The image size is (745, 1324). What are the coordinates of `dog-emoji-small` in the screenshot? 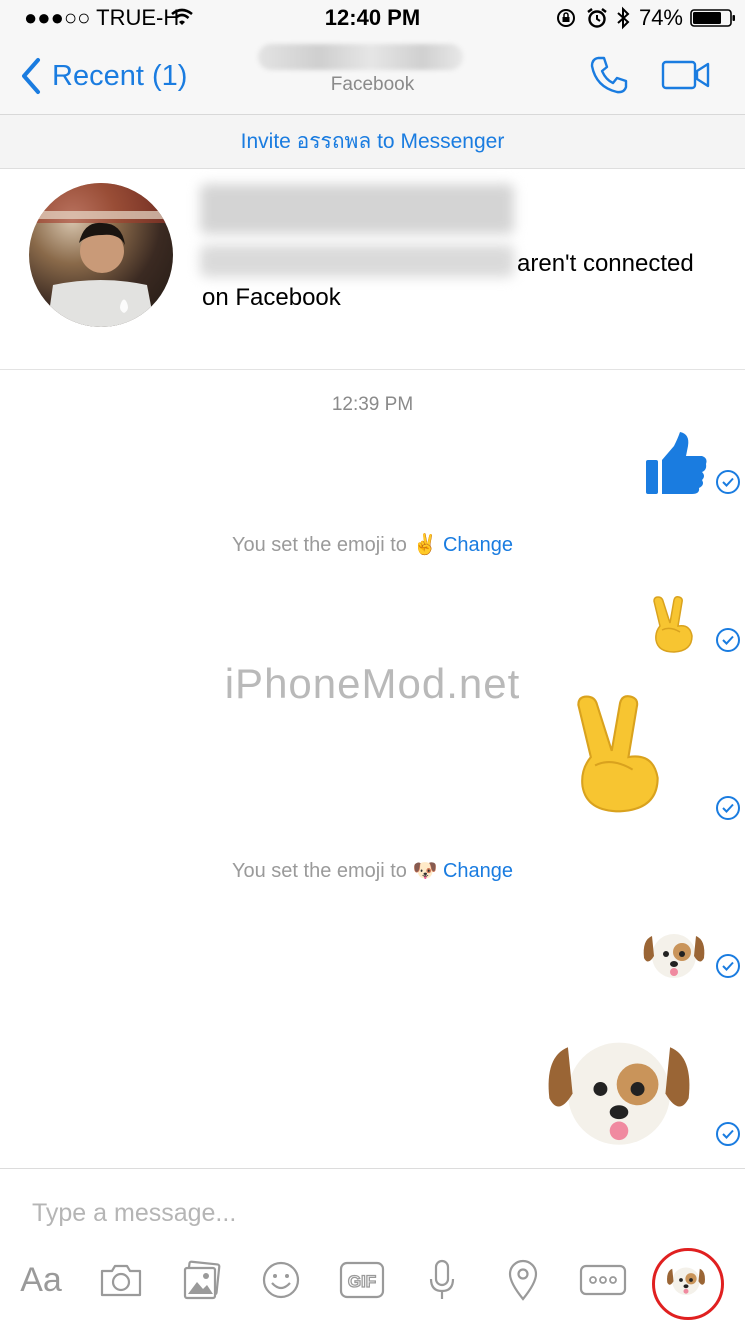 It's located at (674, 956).